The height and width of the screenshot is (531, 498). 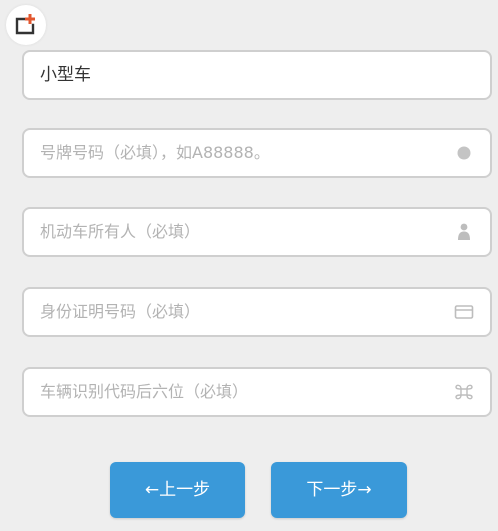 What do you see at coordinates (177, 490) in the screenshot?
I see `prev-step-button: ←上一步` at bounding box center [177, 490].